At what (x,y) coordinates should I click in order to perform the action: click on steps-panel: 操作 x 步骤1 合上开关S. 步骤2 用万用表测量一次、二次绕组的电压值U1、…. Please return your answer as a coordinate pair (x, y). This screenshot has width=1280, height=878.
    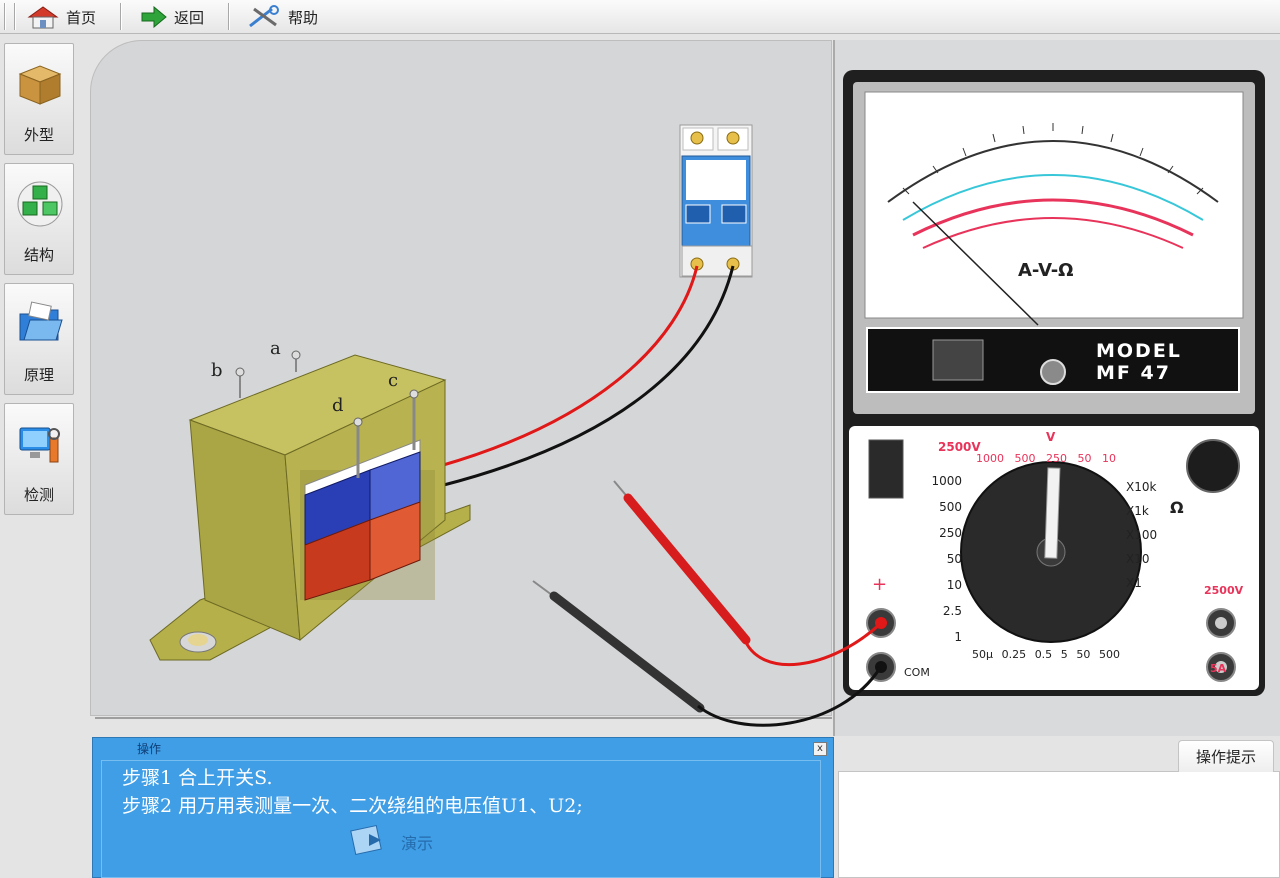
    Looking at the image, I should click on (463, 807).